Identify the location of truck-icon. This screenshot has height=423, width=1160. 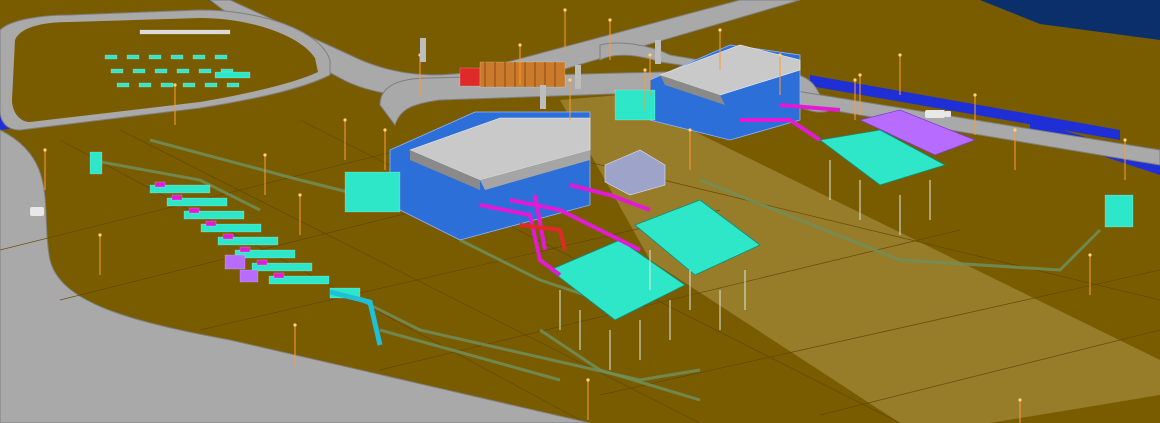
(938, 114).